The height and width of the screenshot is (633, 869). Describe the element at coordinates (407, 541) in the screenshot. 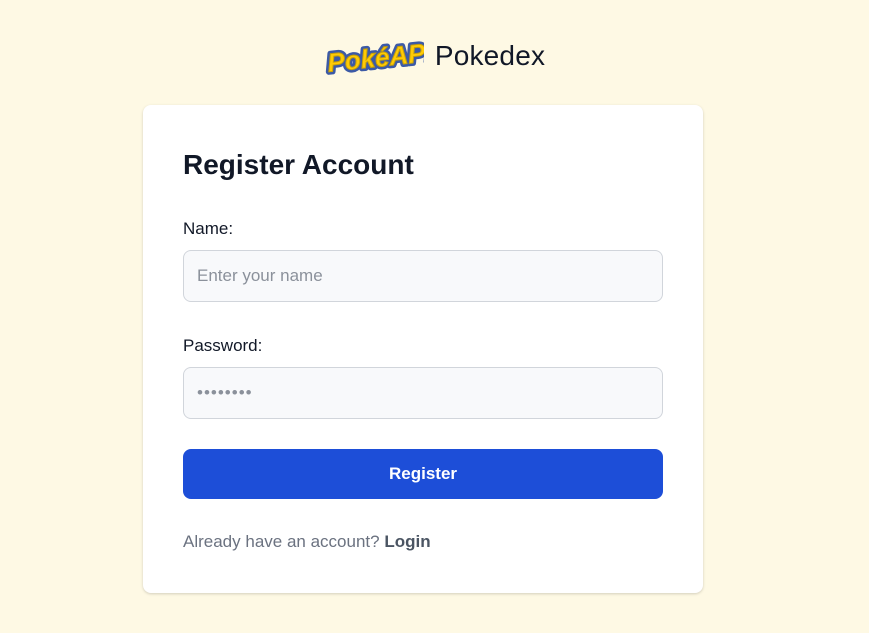

I see `login-link: Login` at that location.